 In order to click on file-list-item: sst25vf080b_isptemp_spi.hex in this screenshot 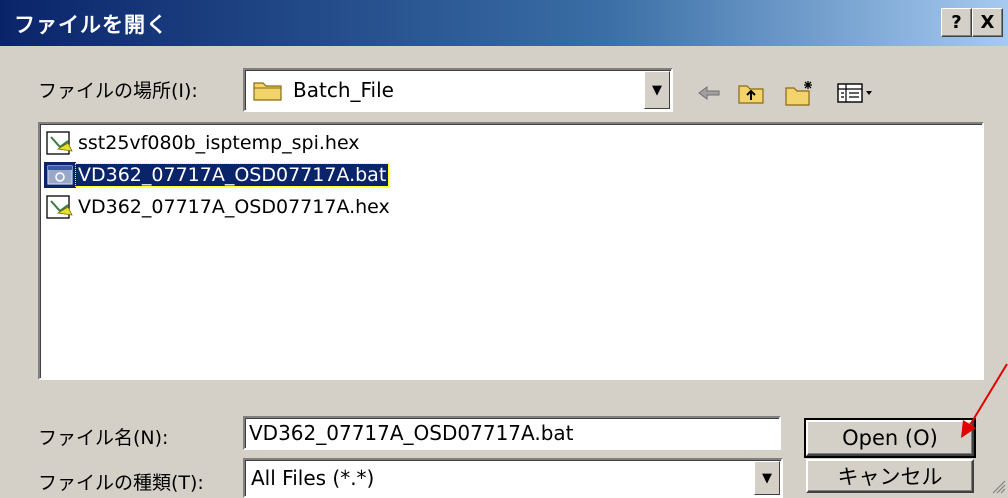, I will do `click(203, 143)`.